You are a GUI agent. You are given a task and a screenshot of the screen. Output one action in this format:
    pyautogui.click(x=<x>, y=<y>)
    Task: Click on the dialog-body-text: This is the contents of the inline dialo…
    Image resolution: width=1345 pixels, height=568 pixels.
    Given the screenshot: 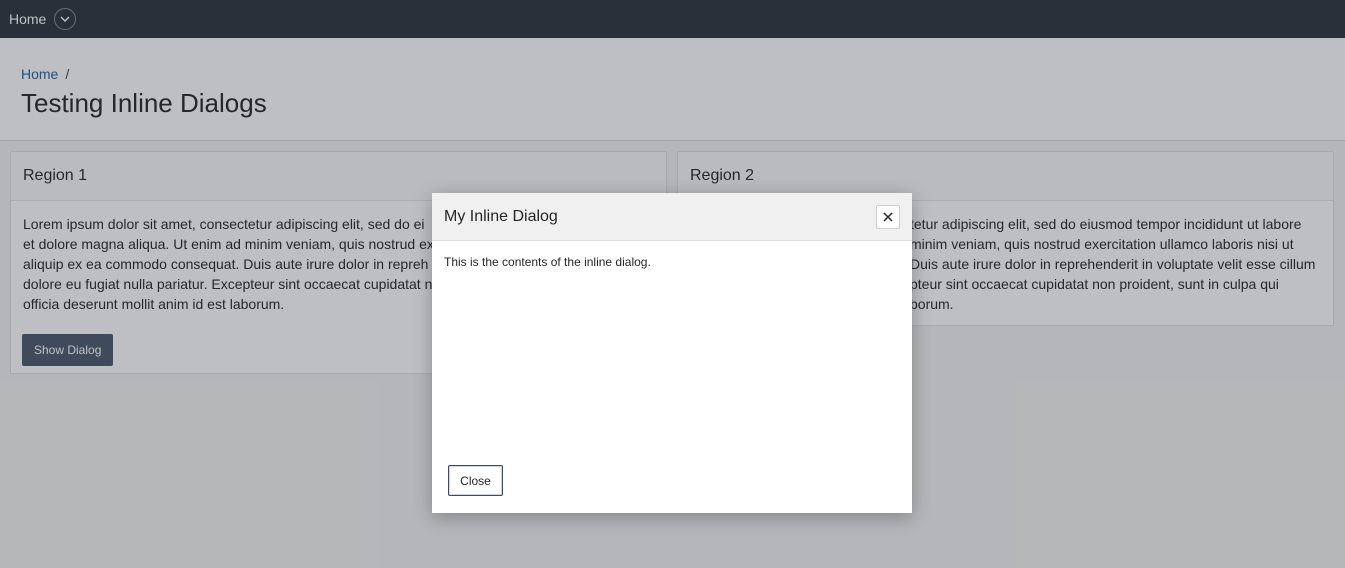 What is the action you would take?
    pyautogui.click(x=547, y=262)
    